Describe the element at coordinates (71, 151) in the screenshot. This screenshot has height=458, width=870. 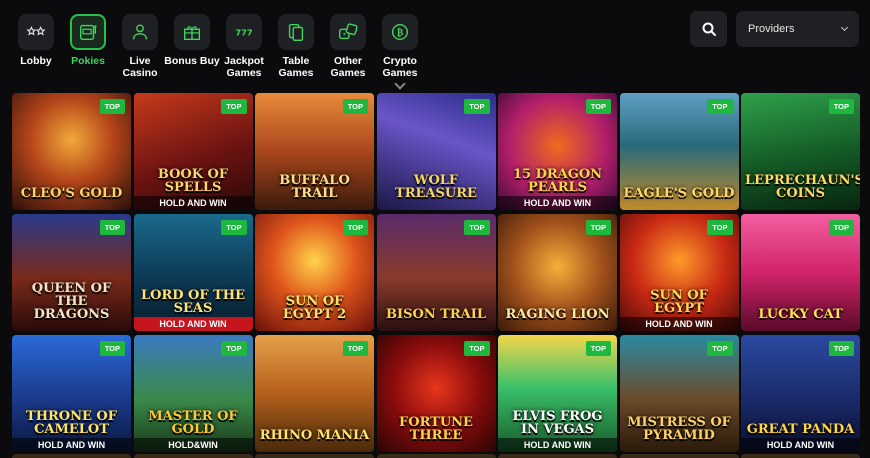
I see `game-tile-cleo-s-gold: CLEO'S GOLD TOP` at that location.